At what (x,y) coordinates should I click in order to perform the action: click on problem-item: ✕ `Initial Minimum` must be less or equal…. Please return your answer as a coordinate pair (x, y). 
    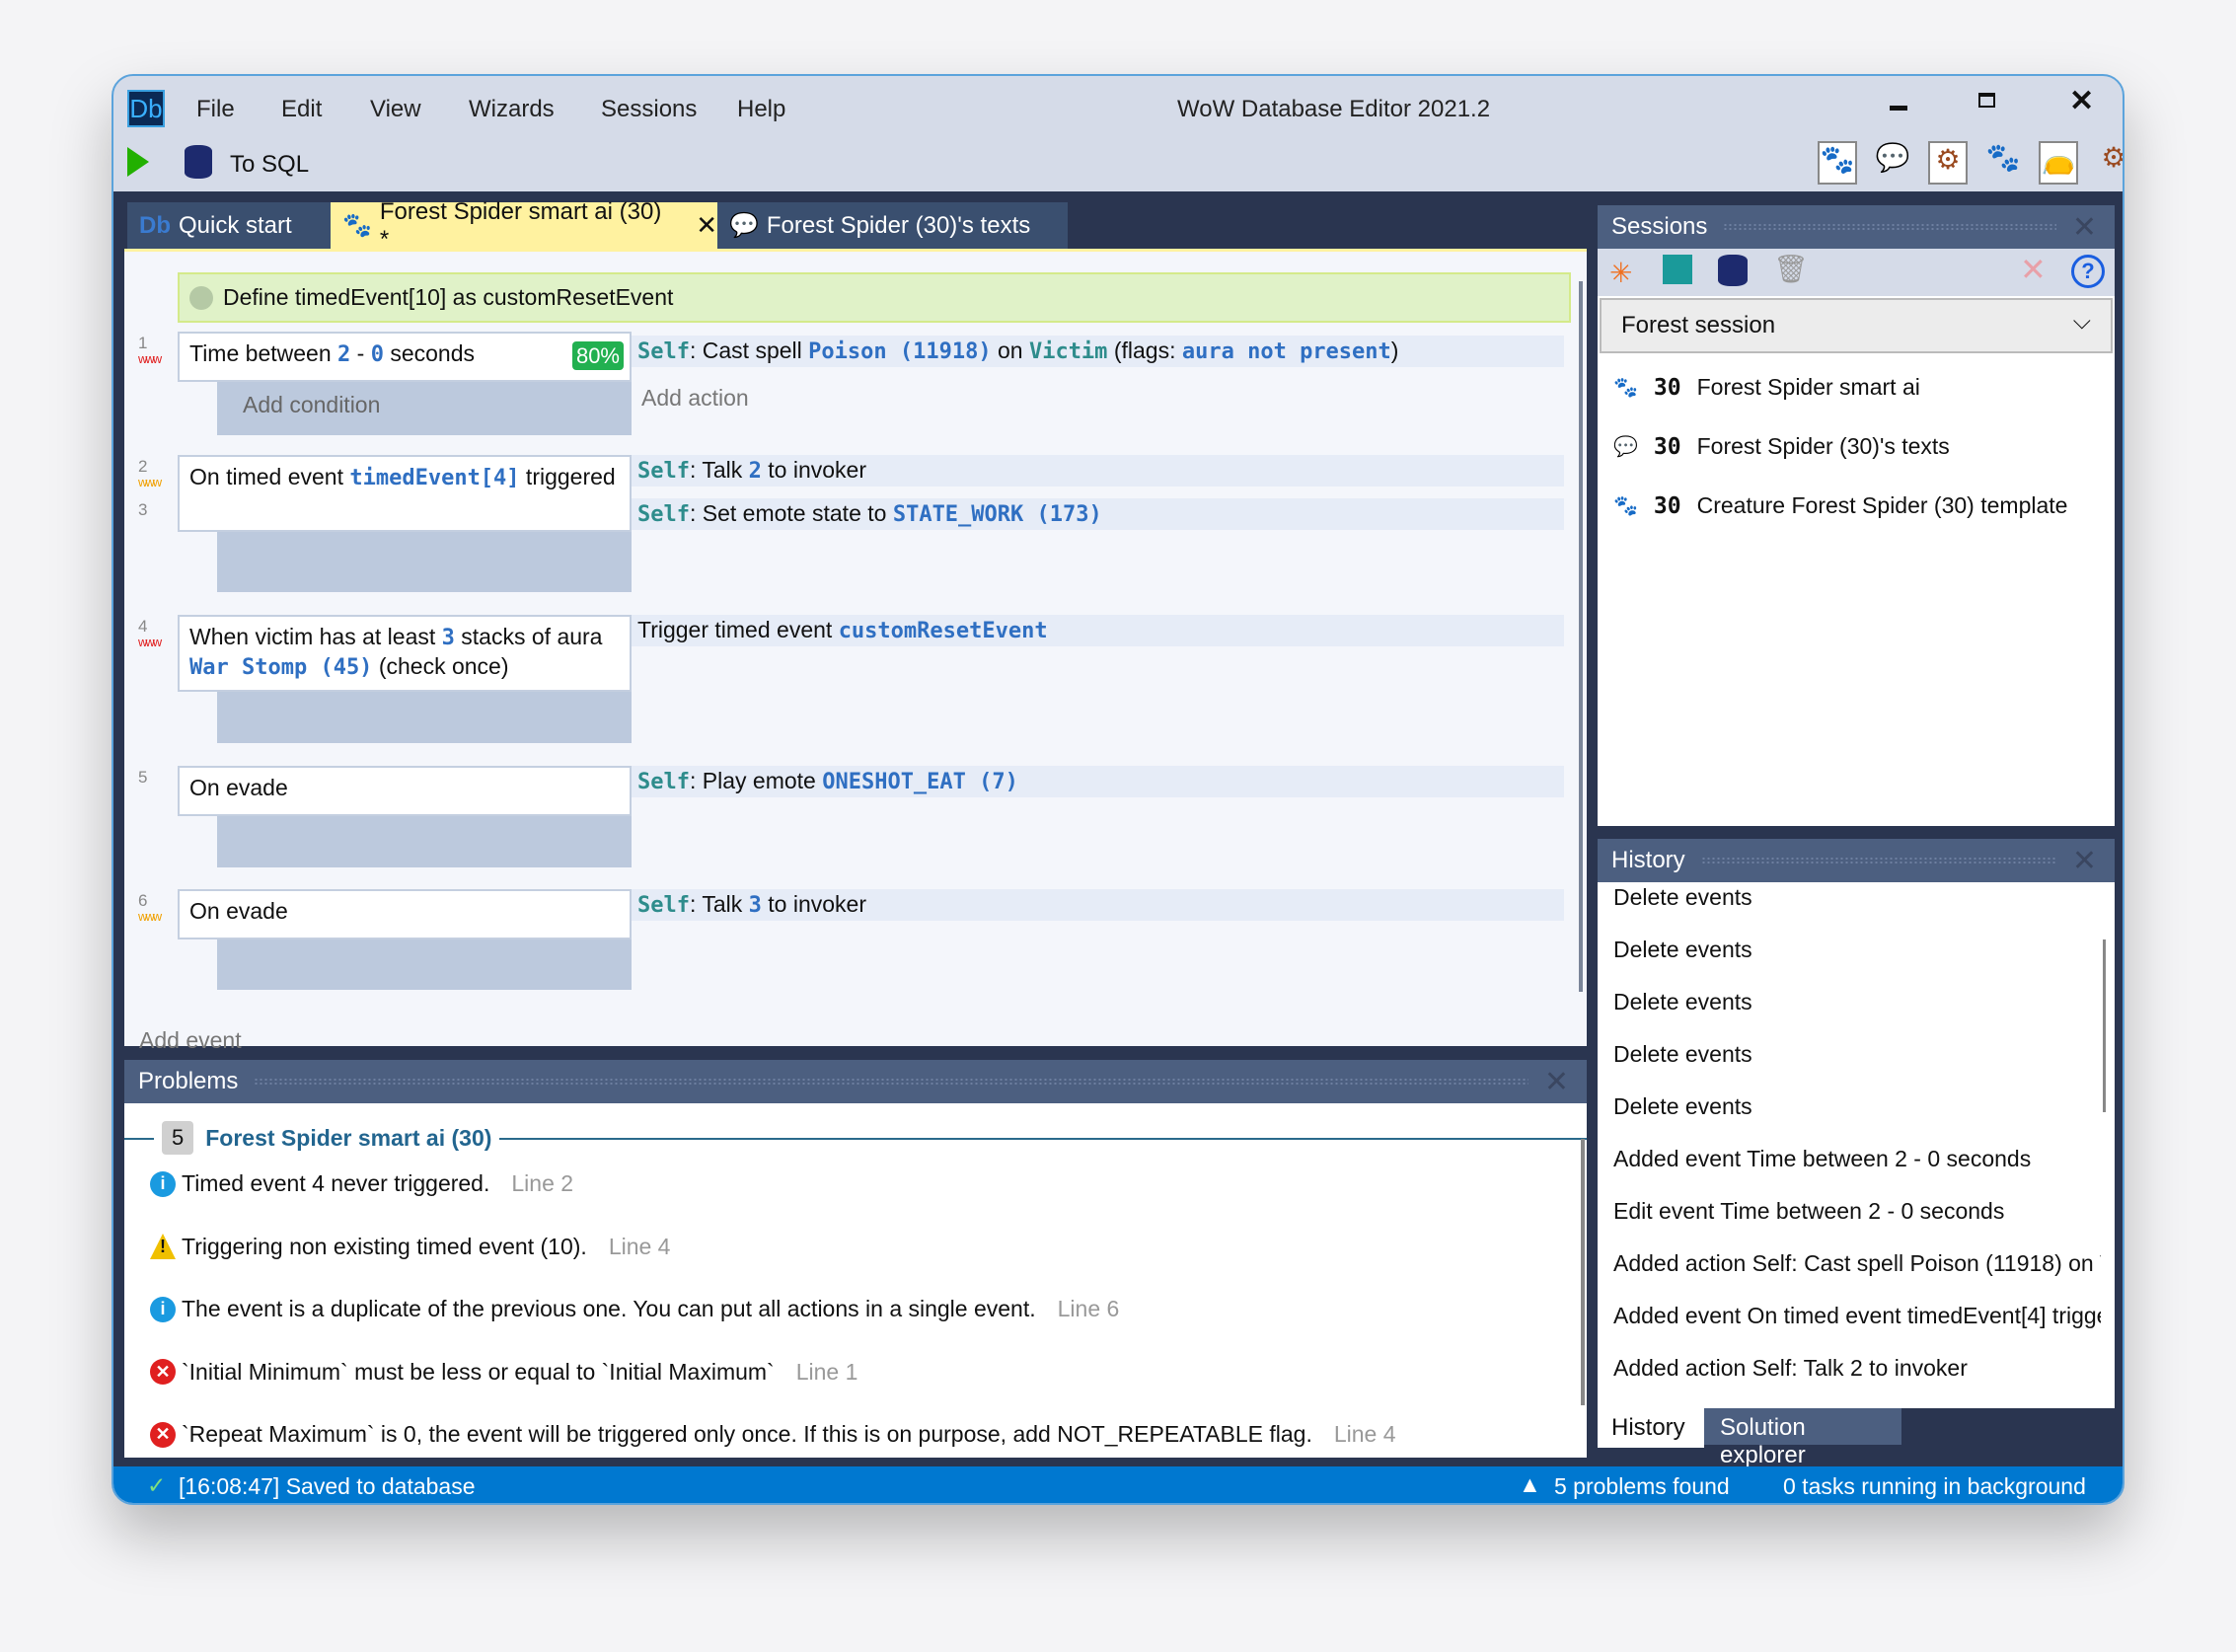
    Looking at the image, I should click on (503, 1372).